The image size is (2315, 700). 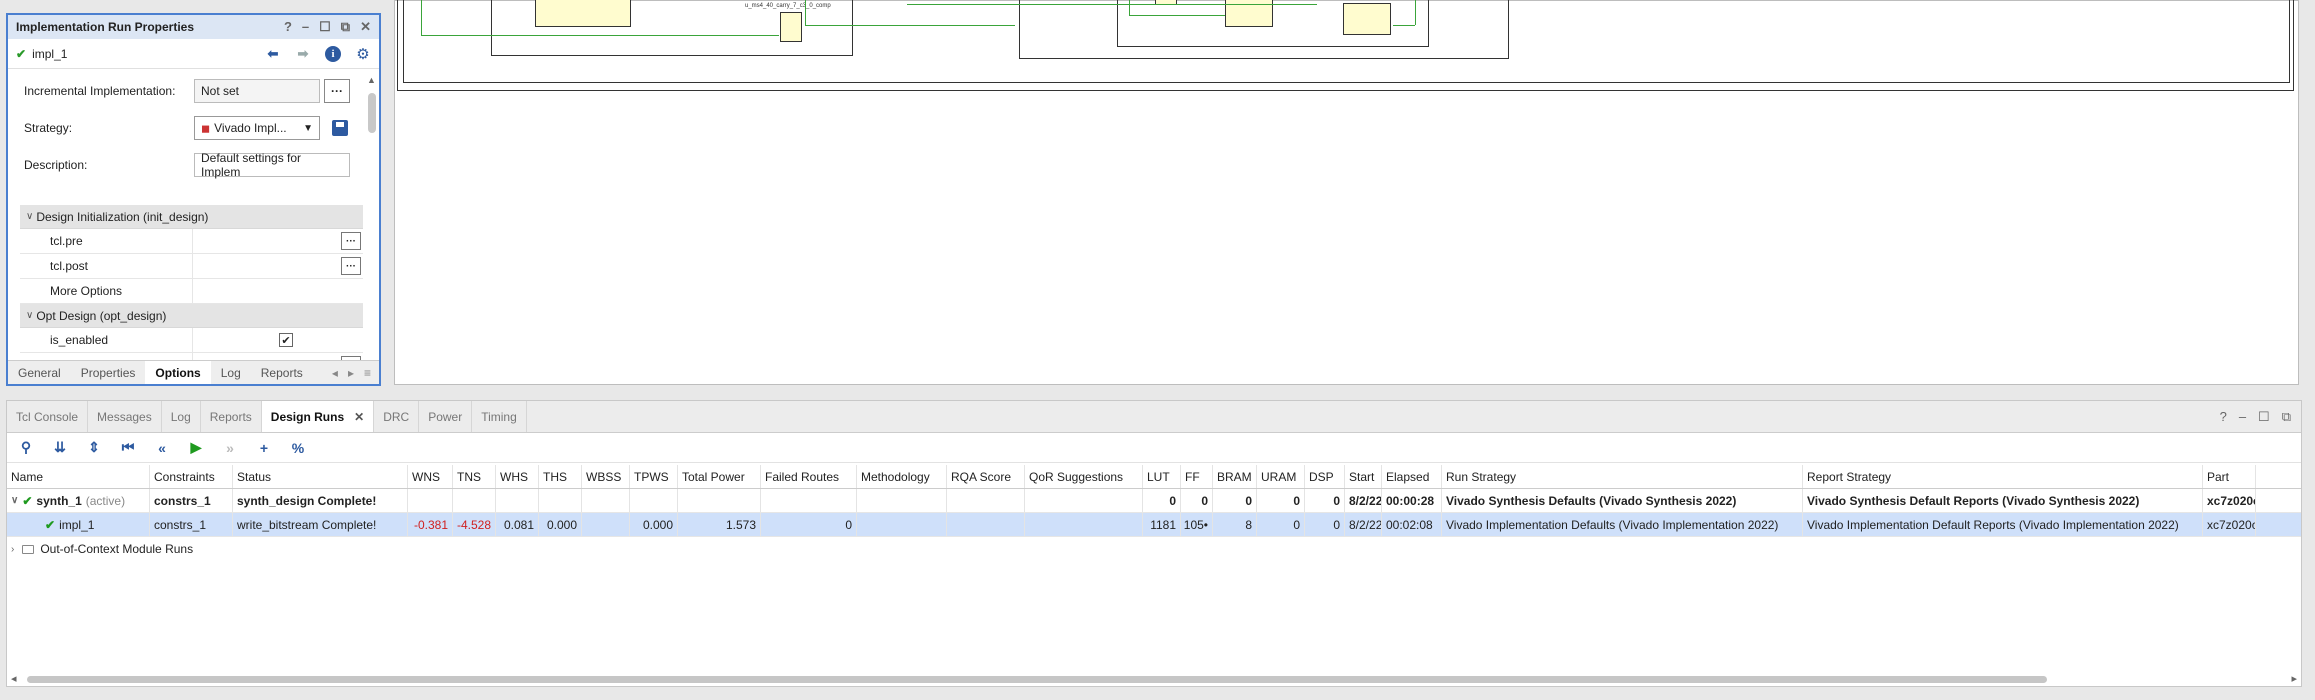 I want to click on column-header: Elapsed, so click(x=1412, y=476).